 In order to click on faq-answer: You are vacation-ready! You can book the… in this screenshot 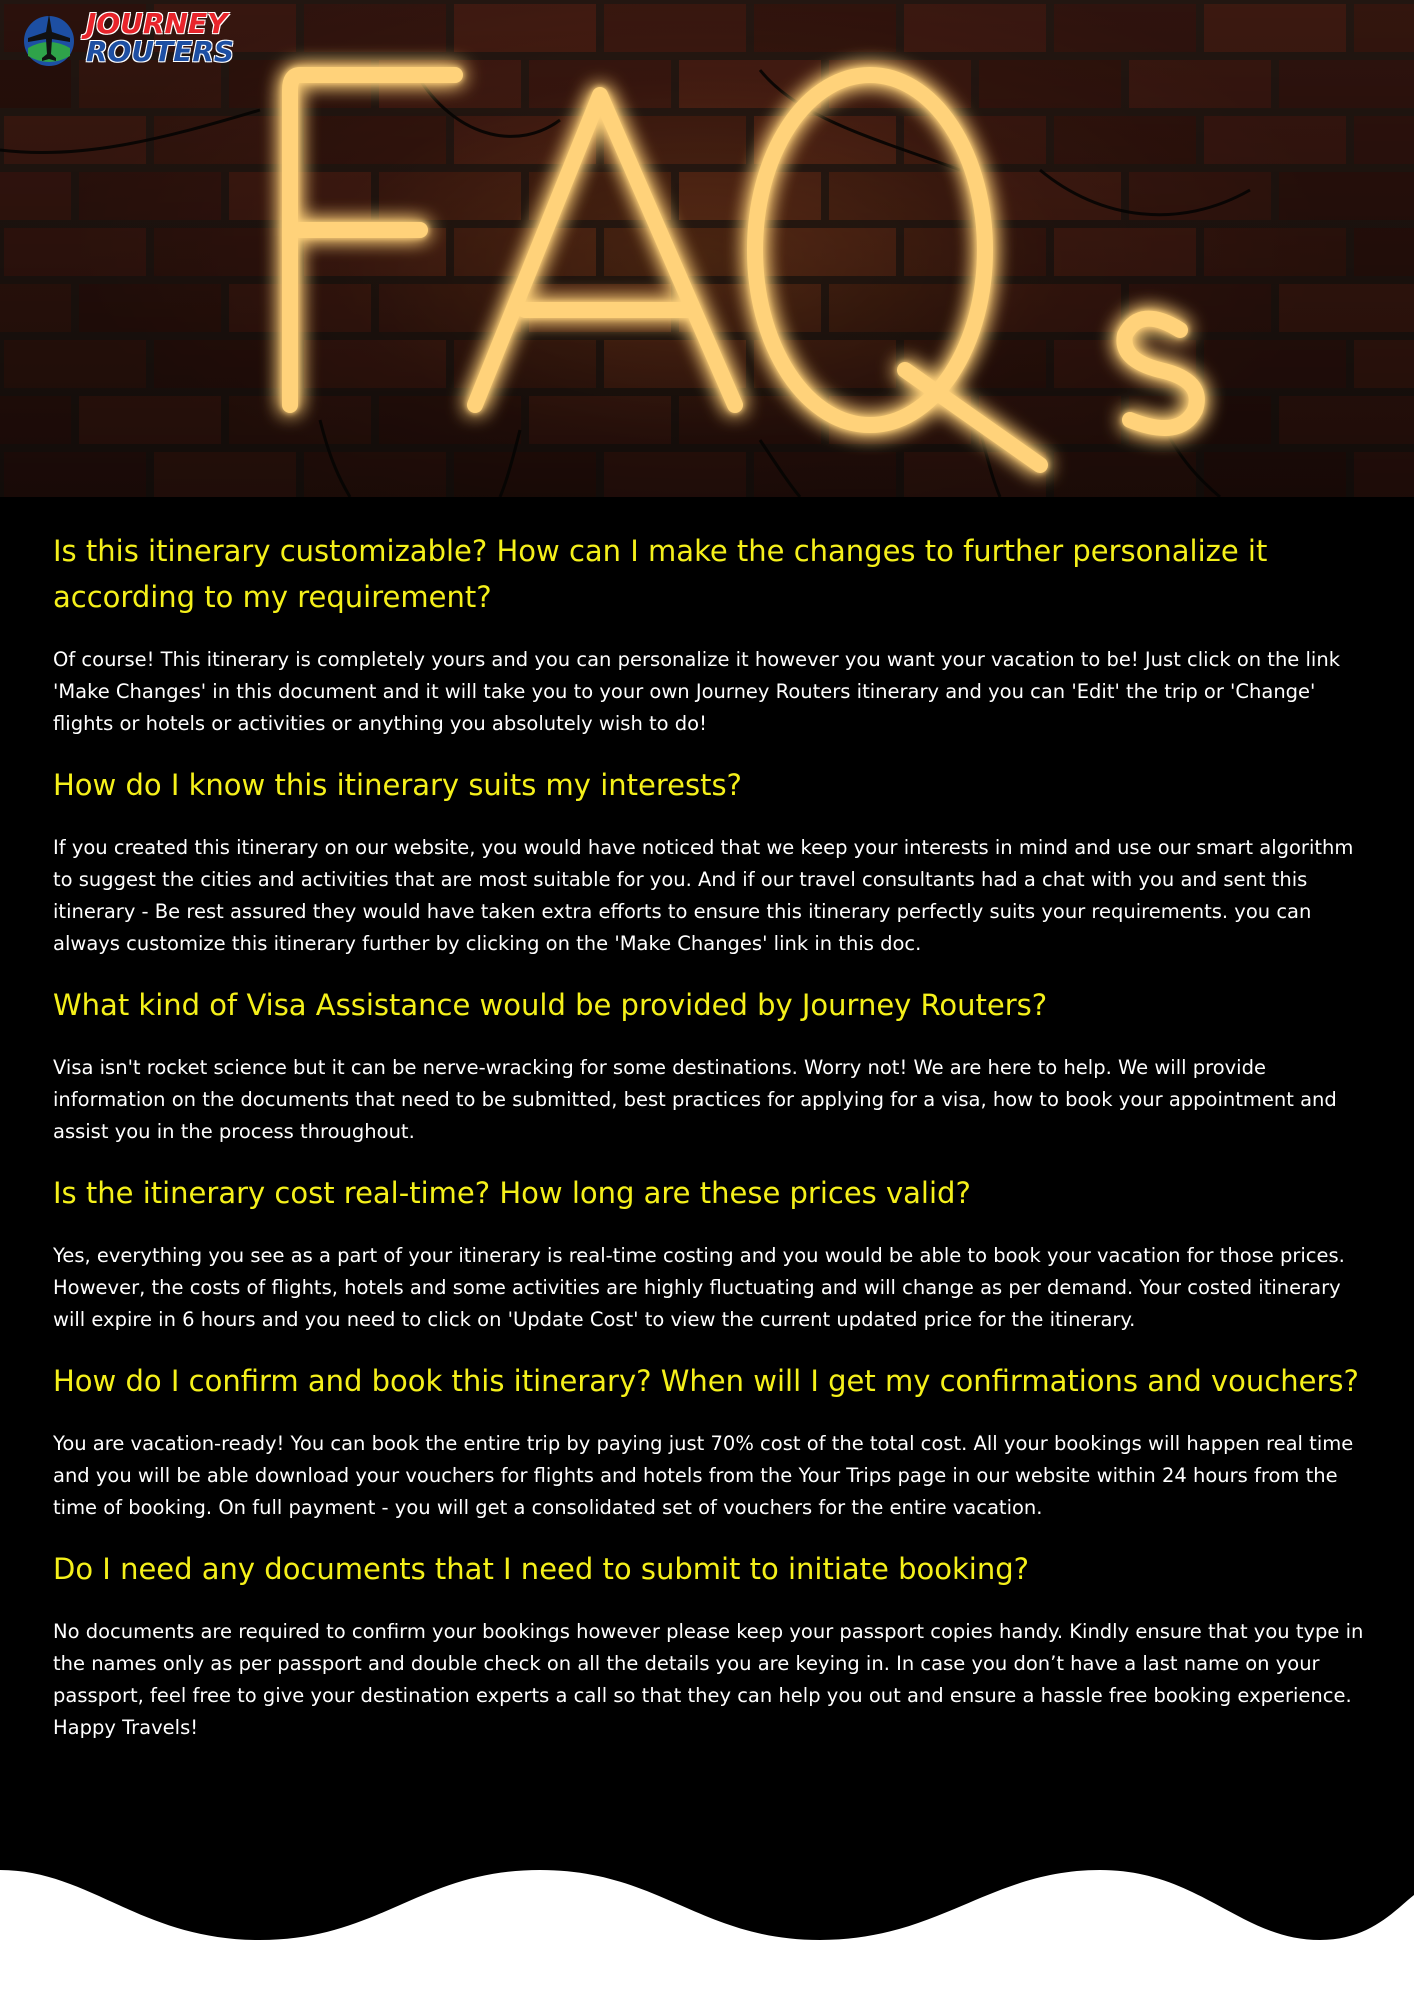, I will do `click(703, 1475)`.